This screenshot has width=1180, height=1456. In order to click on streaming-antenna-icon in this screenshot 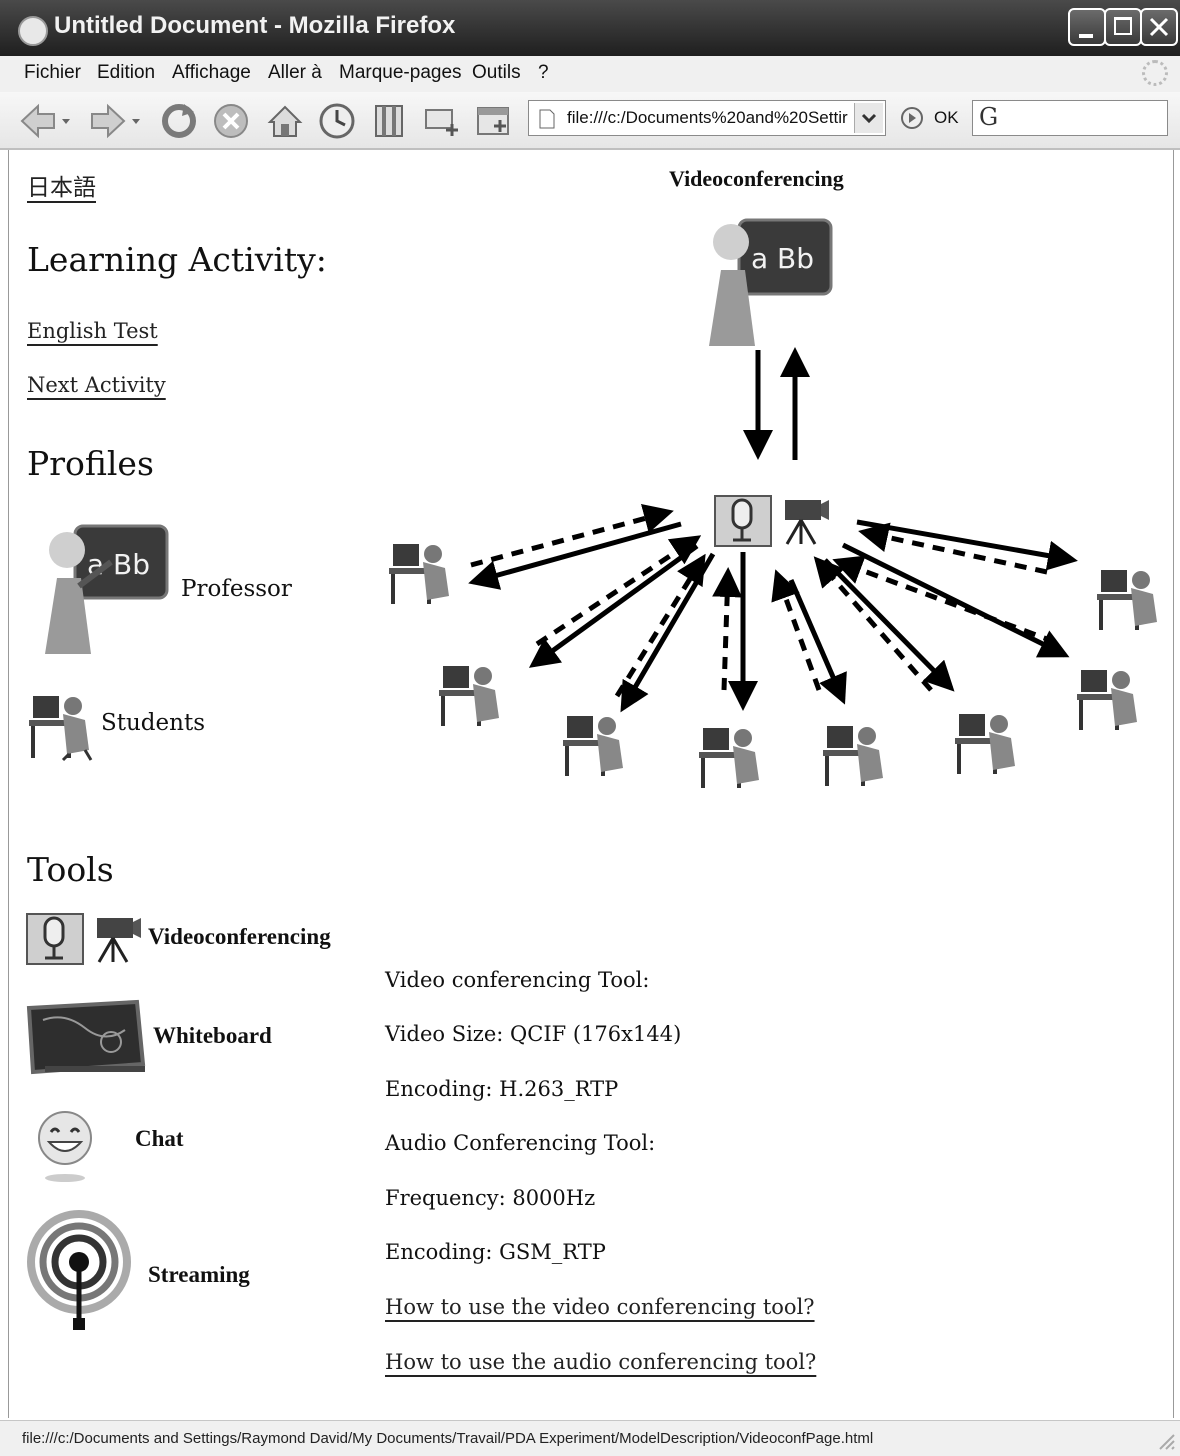, I will do `click(79, 1270)`.